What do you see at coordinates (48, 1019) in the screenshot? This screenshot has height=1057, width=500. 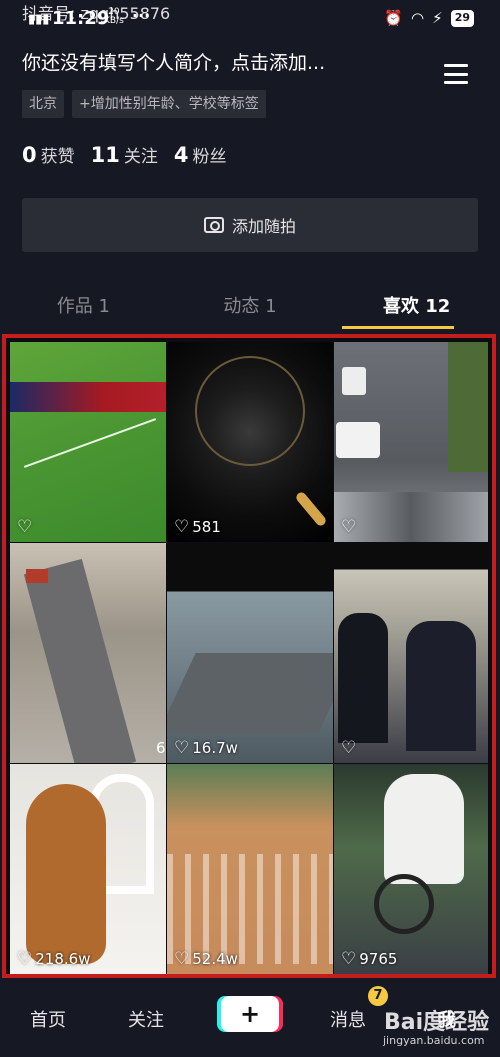 I see `nav-home: 首页` at bounding box center [48, 1019].